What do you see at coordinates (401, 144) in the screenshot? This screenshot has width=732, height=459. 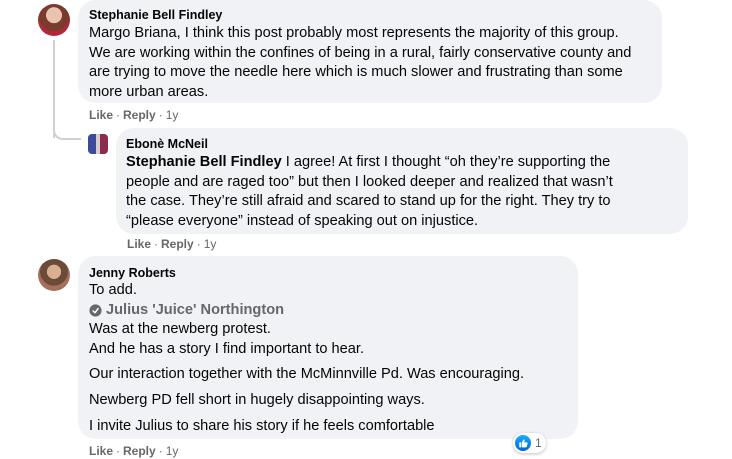 I see `comment-author: Ebonè McNeil` at bounding box center [401, 144].